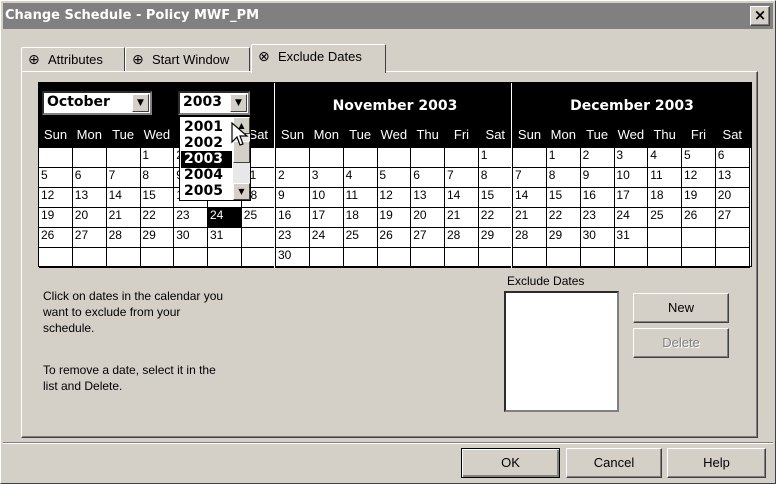  I want to click on exclude-dates-list, so click(561, 351).